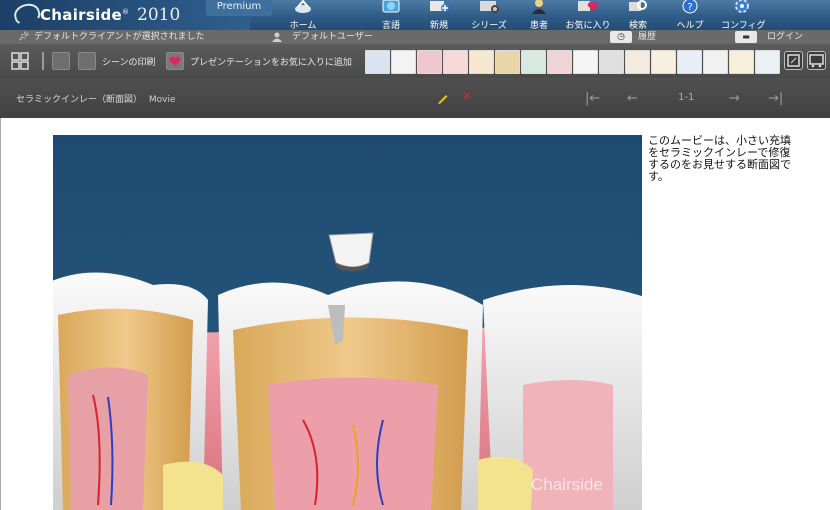 The width and height of the screenshot is (830, 510). I want to click on logo-text: Chairside, so click(81, 15).